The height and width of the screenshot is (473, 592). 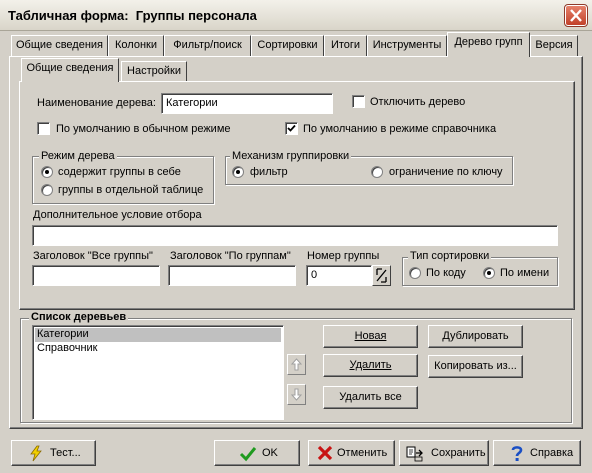 I want to click on list-item: Справочник, so click(x=158, y=349).